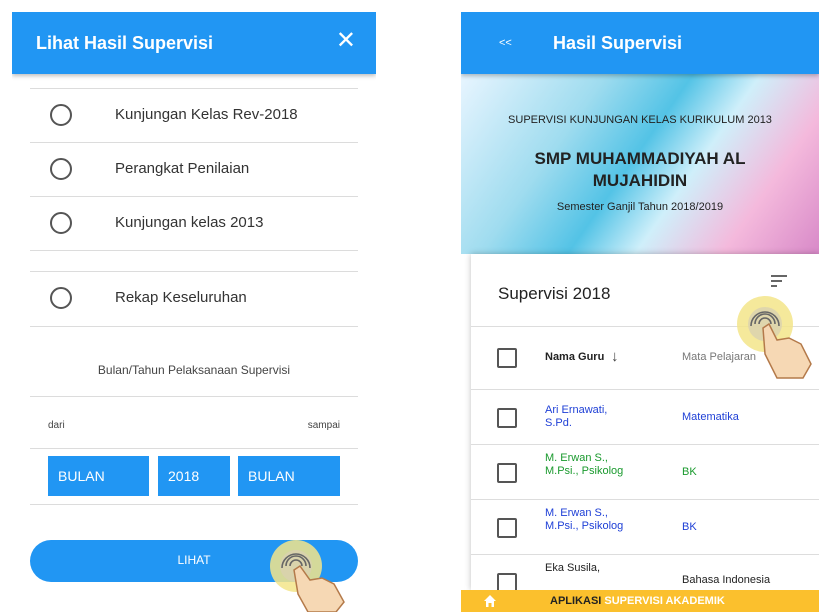  What do you see at coordinates (98, 476) in the screenshot?
I see `month-from-select: BULAN` at bounding box center [98, 476].